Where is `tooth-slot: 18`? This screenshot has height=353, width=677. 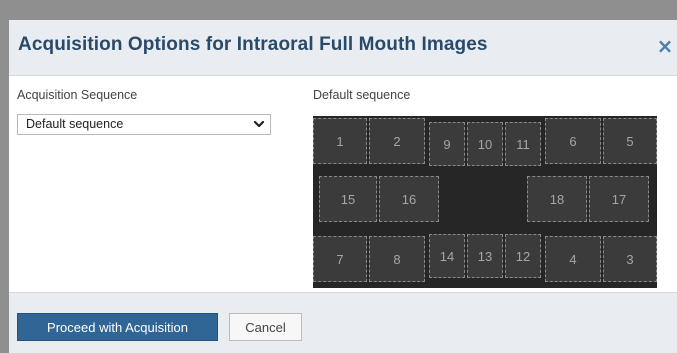 tooth-slot: 18 is located at coordinates (557, 199).